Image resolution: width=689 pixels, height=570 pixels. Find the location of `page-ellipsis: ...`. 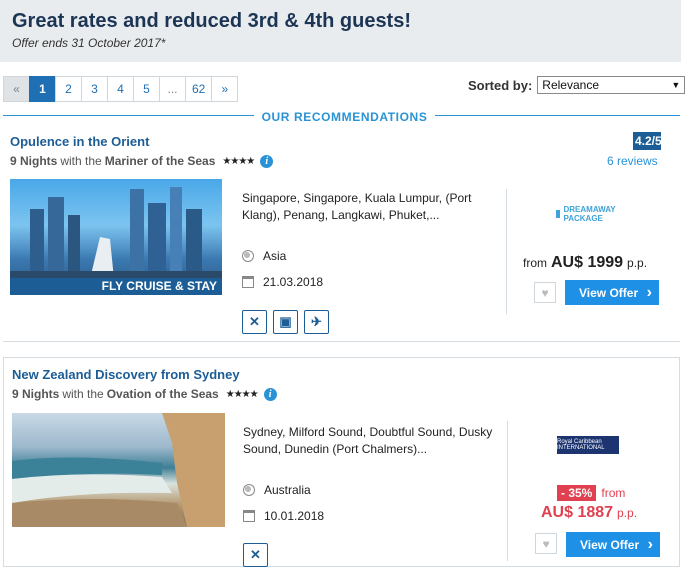

page-ellipsis: ... is located at coordinates (172, 89).